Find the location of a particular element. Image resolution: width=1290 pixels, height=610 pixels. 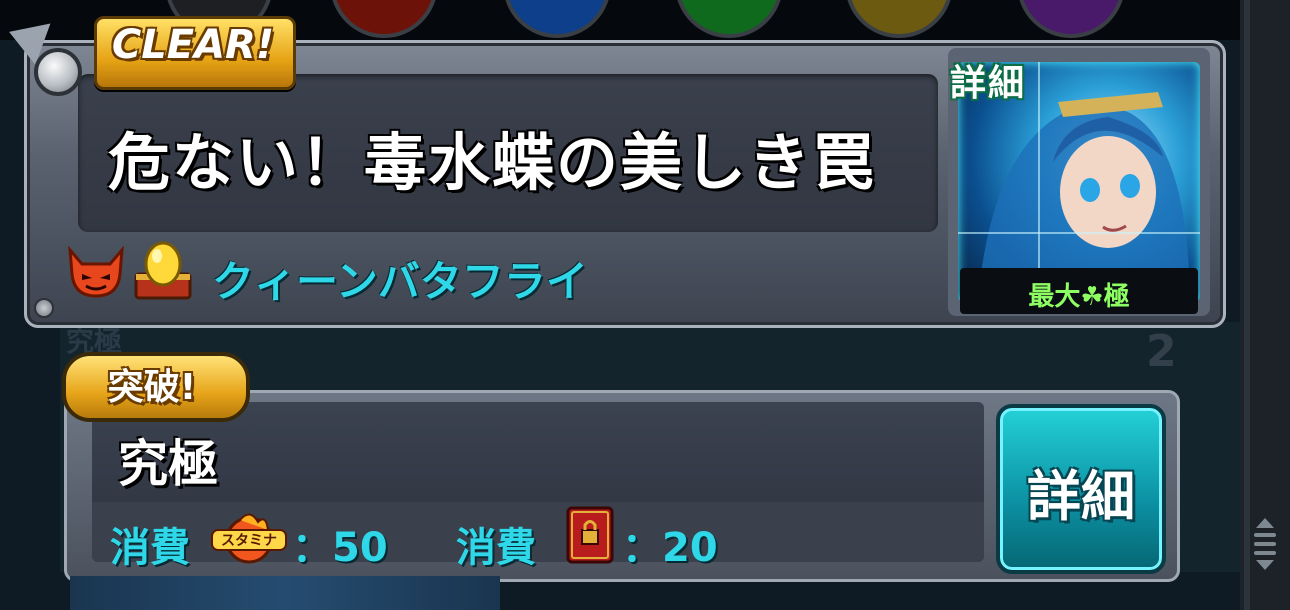

scroll-handle is located at coordinates (1265, 548).